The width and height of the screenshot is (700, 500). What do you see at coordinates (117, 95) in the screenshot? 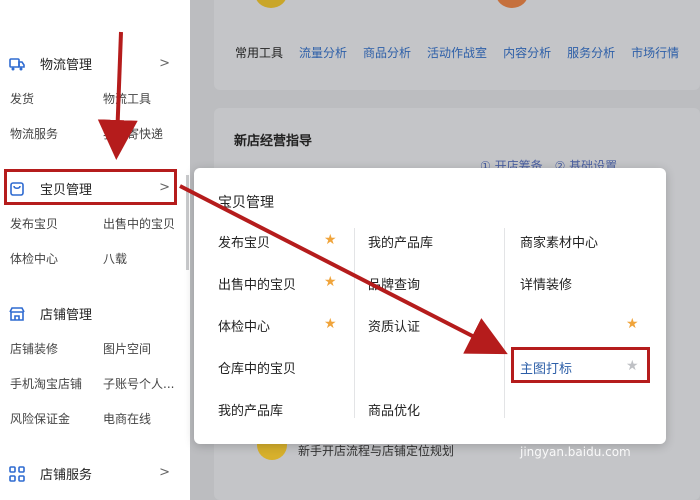
I see `arrow-down` at bounding box center [117, 95].